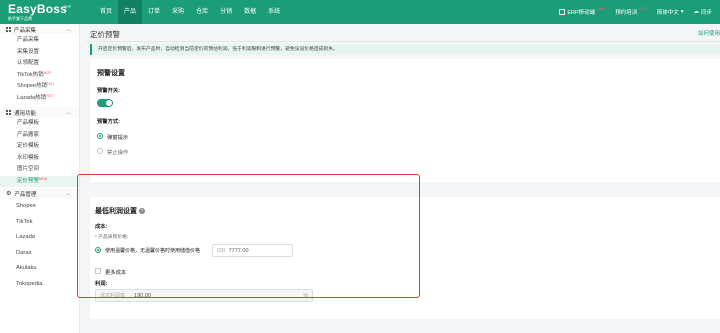 This screenshot has height=333, width=720. Describe the element at coordinates (39, 41) in the screenshot. I see `sidebar-item-product-collection: 产品采集` at that location.